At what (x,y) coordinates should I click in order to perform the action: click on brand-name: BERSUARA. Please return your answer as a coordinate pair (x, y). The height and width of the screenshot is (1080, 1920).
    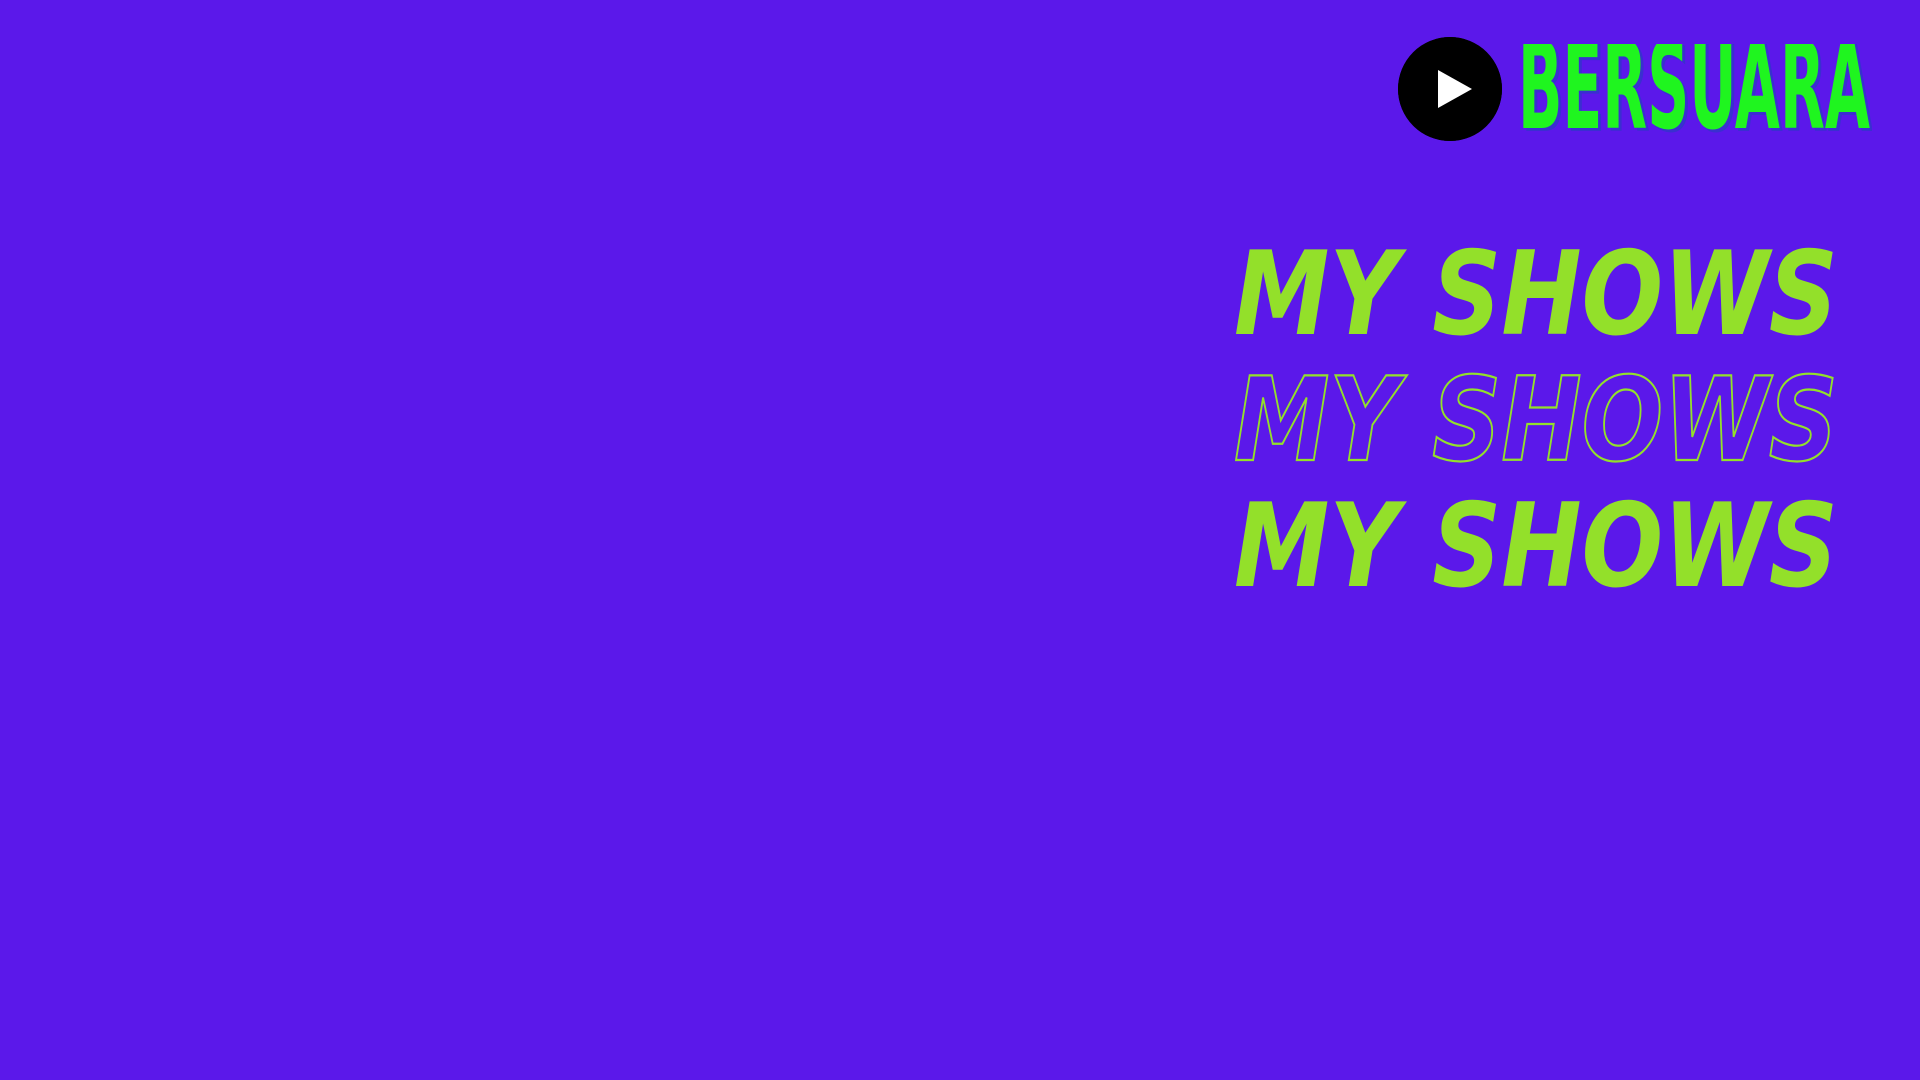
    Looking at the image, I should click on (1694, 89).